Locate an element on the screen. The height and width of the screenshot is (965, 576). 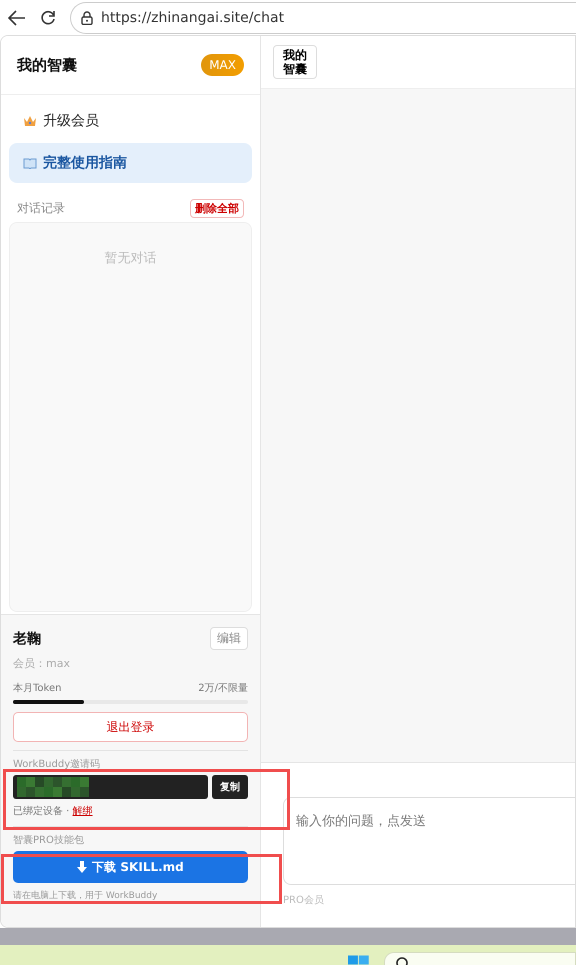
bound-device-text: 已绑定设备 · 解绑 is located at coordinates (53, 811).